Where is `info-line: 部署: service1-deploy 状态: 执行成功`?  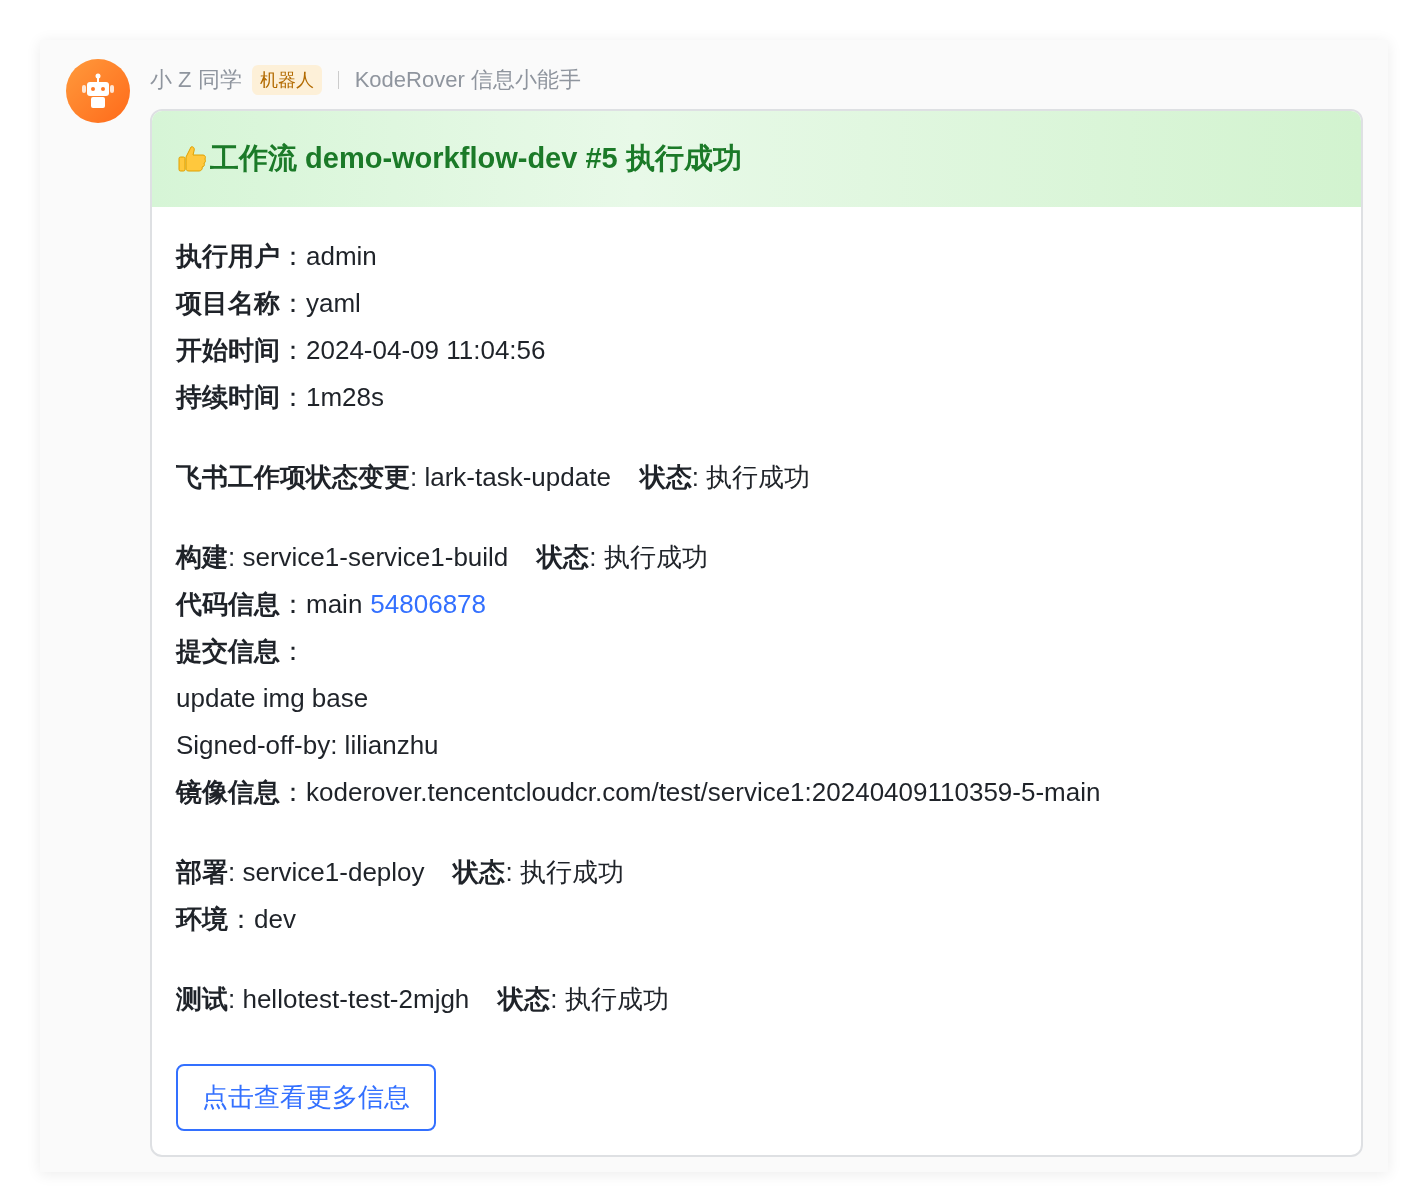 info-line: 部署: service1-deploy 状态: 执行成功 is located at coordinates (400, 872).